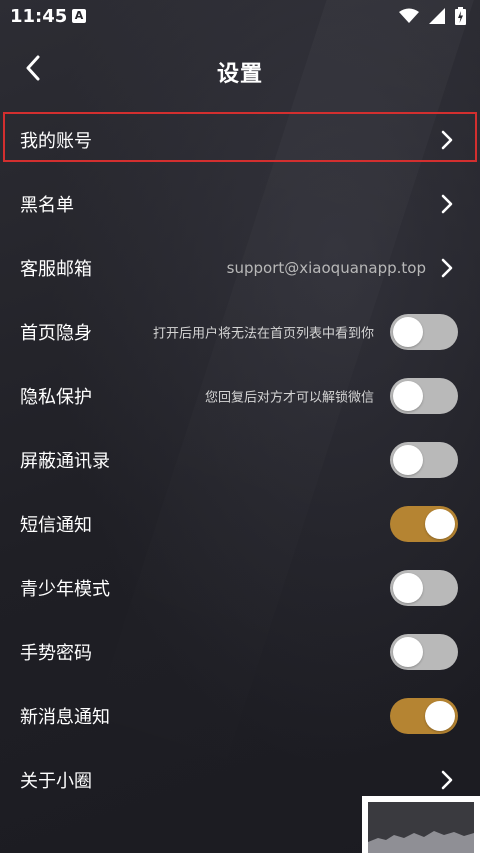 The width and height of the screenshot is (480, 853). What do you see at coordinates (56, 397) in the screenshot?
I see `row-label: 隐私保护` at bounding box center [56, 397].